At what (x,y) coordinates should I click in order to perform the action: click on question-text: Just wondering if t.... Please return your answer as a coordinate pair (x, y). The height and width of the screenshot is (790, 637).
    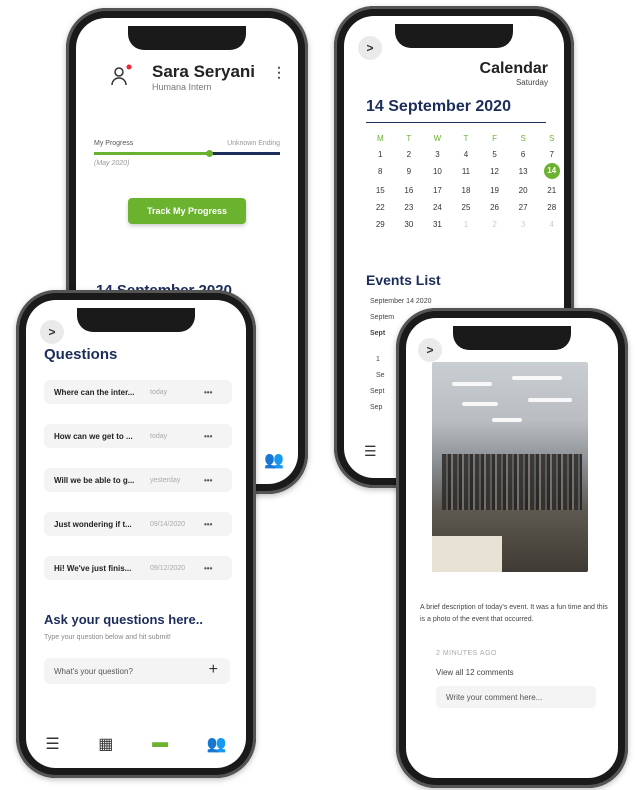
    Looking at the image, I should click on (93, 524).